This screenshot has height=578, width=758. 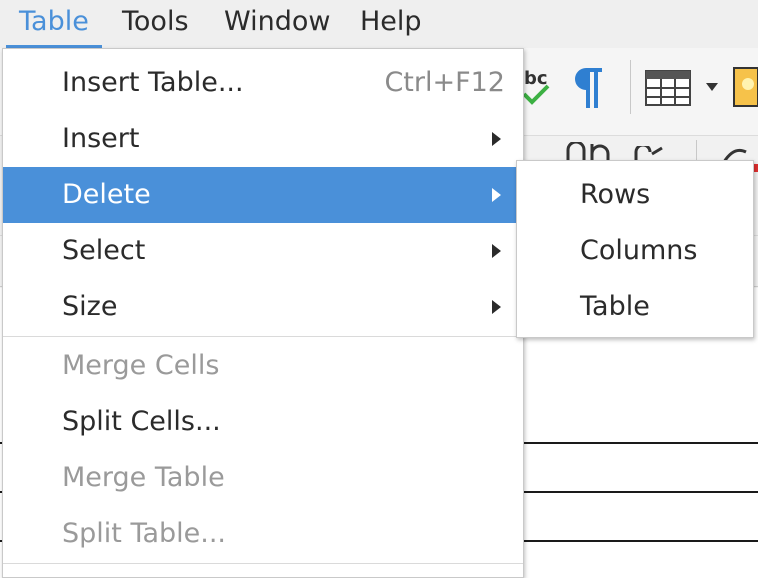 I want to click on menu-item-merge-cells: Merge Cells, so click(x=263, y=366).